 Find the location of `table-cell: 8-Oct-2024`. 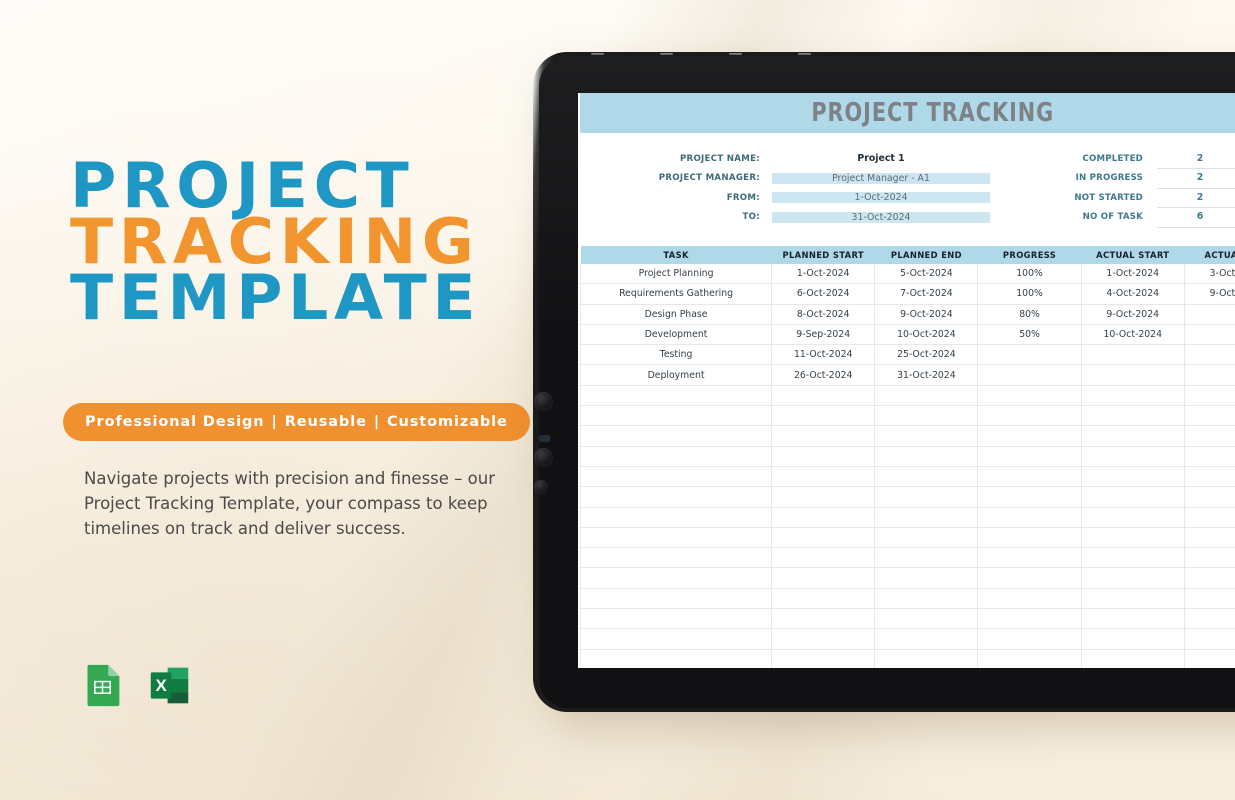

table-cell: 8-Oct-2024 is located at coordinates (823, 314).